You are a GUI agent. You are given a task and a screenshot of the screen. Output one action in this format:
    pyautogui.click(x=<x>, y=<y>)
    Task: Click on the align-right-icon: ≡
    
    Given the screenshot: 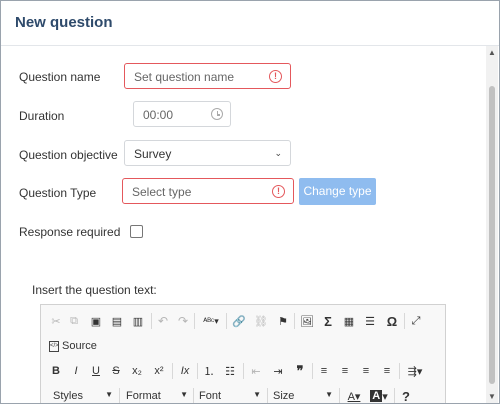 What is the action you would take?
    pyautogui.click(x=366, y=371)
    